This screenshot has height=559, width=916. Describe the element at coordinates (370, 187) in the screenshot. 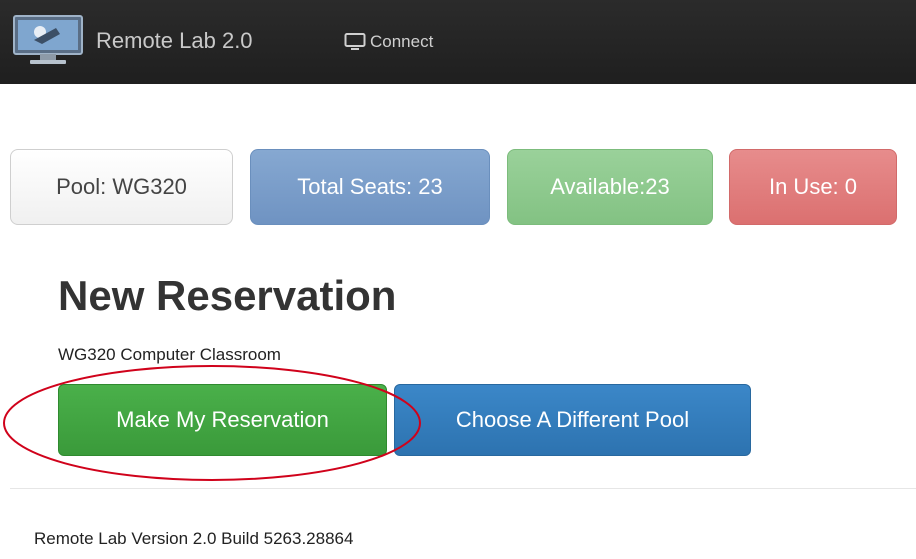

I see `total-seats-badge: Total Seats: 23` at that location.